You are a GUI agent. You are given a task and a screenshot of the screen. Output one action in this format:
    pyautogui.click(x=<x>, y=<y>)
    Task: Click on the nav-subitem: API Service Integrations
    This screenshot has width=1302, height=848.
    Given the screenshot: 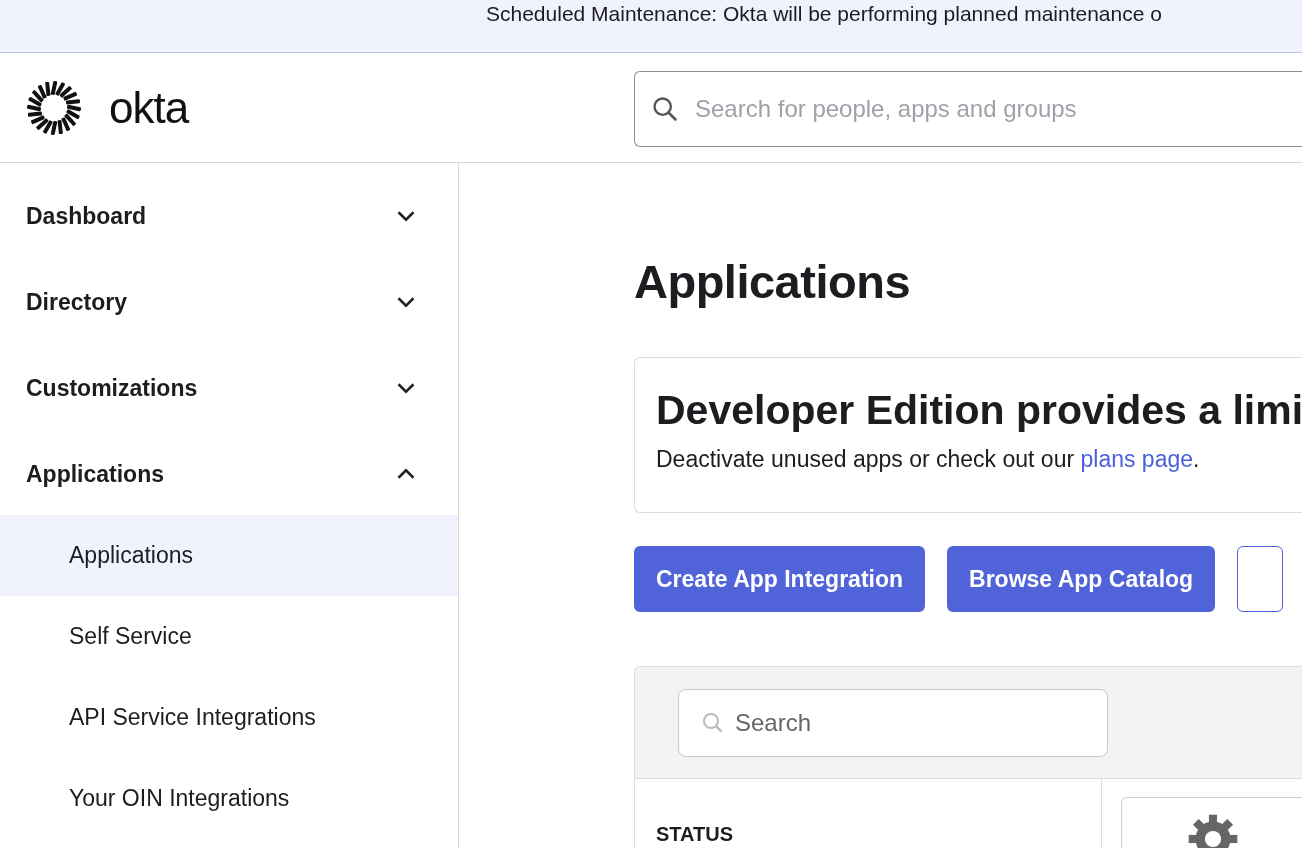 What is the action you would take?
    pyautogui.click(x=229, y=717)
    